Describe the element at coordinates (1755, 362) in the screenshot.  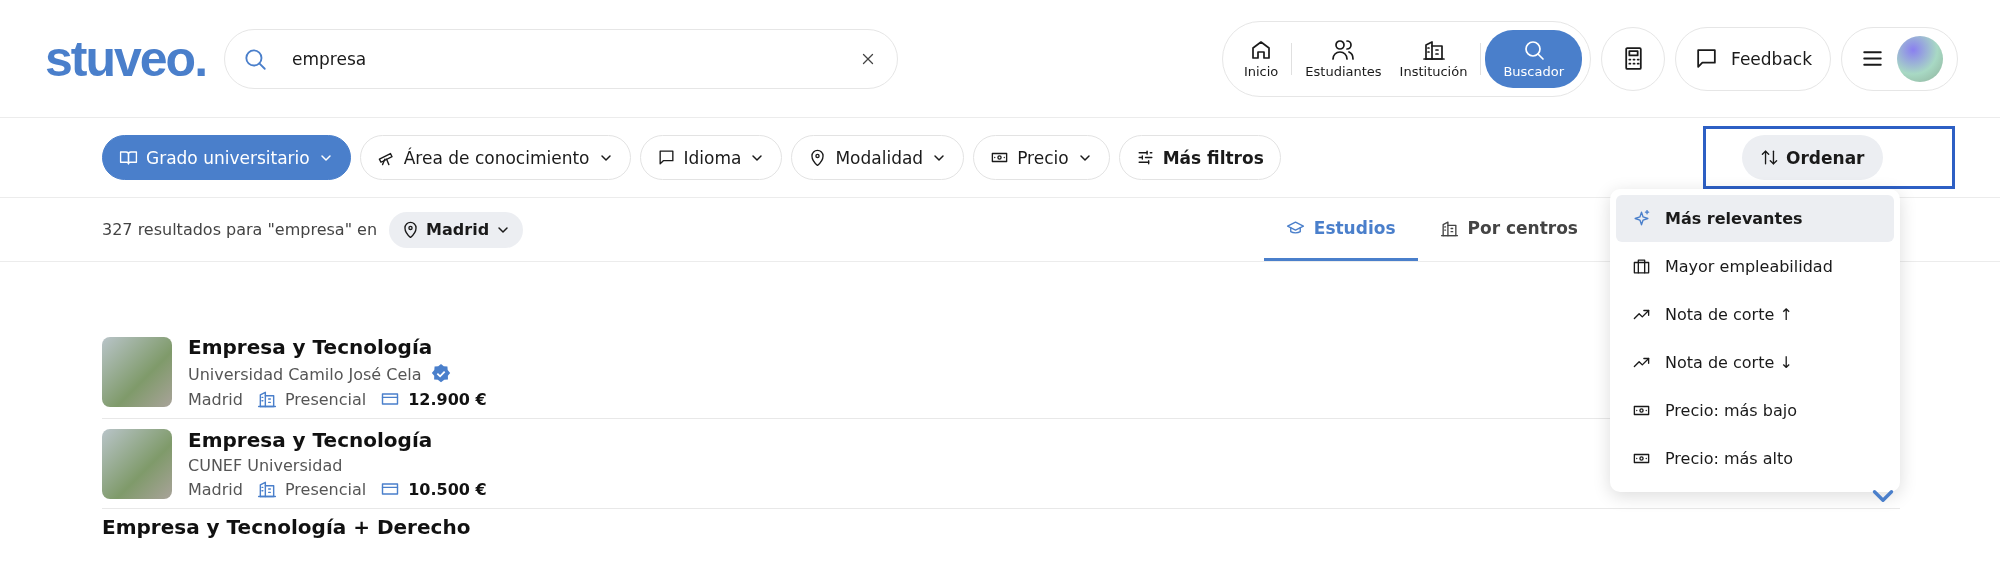
I see `sort-option: Nota de corte ↓` at that location.